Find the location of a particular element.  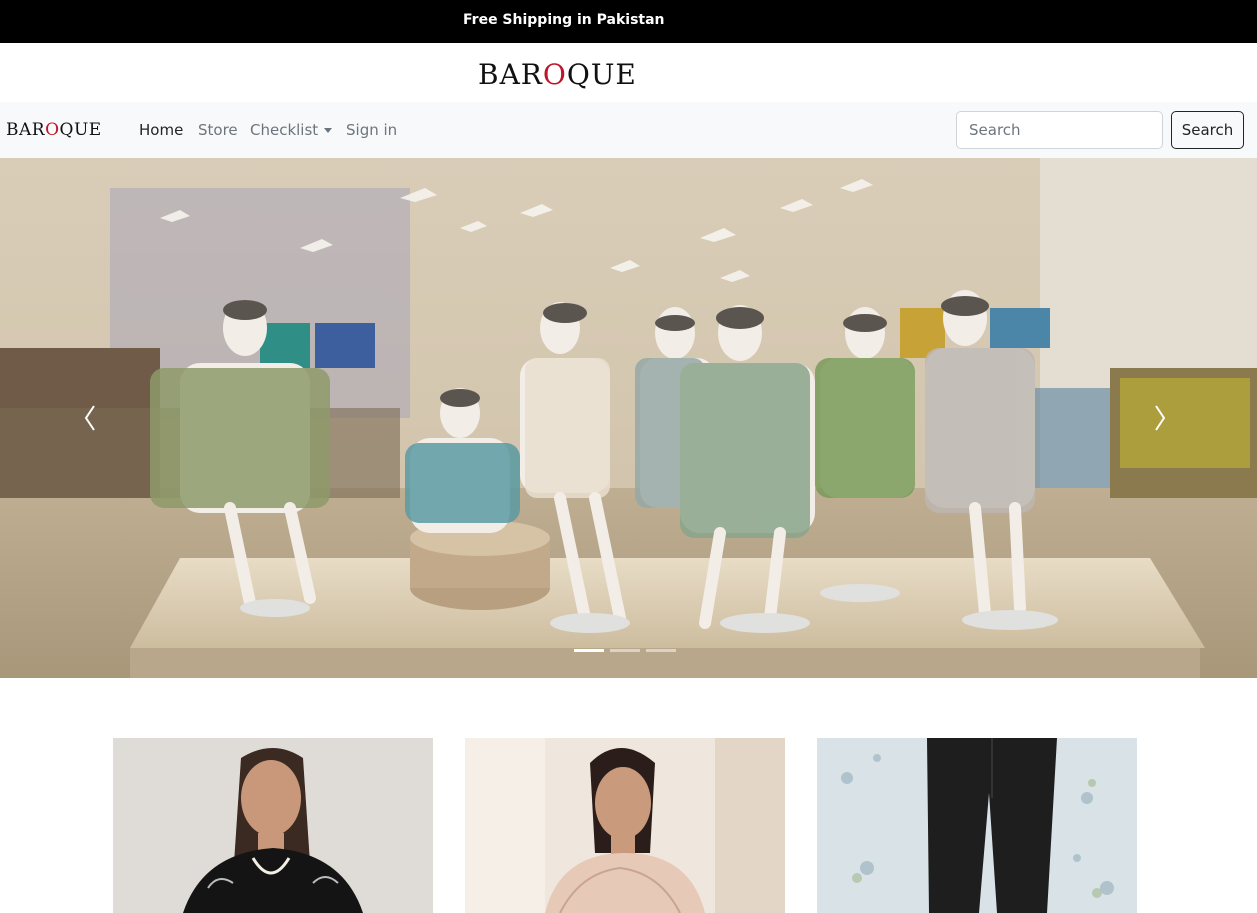

carousel-prev-button is located at coordinates (90, 420).